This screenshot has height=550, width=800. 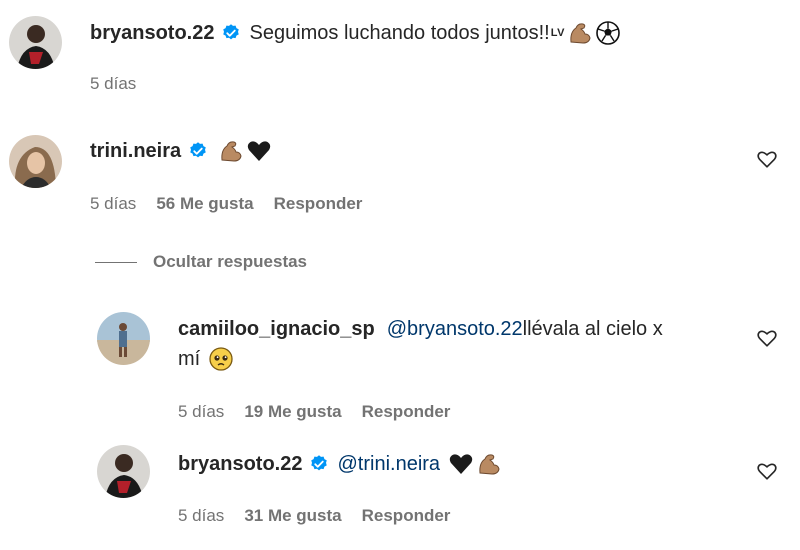 What do you see at coordinates (221, 359) in the screenshot?
I see `pleading-face-emoji` at bounding box center [221, 359].